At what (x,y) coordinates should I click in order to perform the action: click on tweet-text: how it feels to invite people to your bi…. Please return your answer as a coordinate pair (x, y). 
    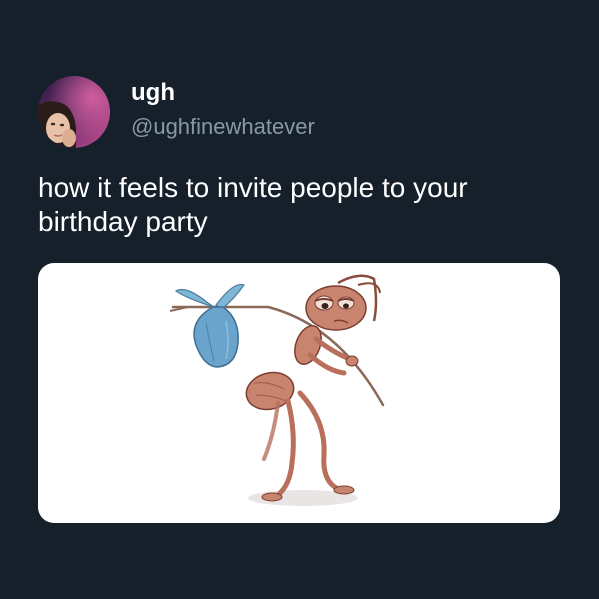
    Looking at the image, I should click on (253, 204).